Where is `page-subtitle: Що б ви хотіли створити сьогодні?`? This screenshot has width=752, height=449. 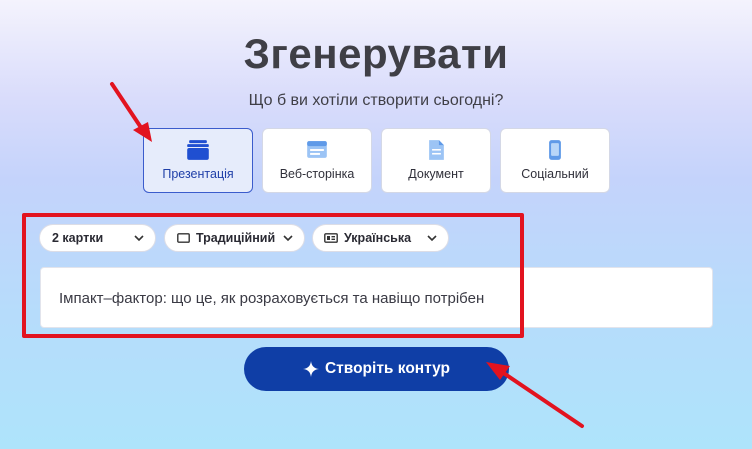
page-subtitle: Що б ви хотіли створити сьогодні? is located at coordinates (376, 100).